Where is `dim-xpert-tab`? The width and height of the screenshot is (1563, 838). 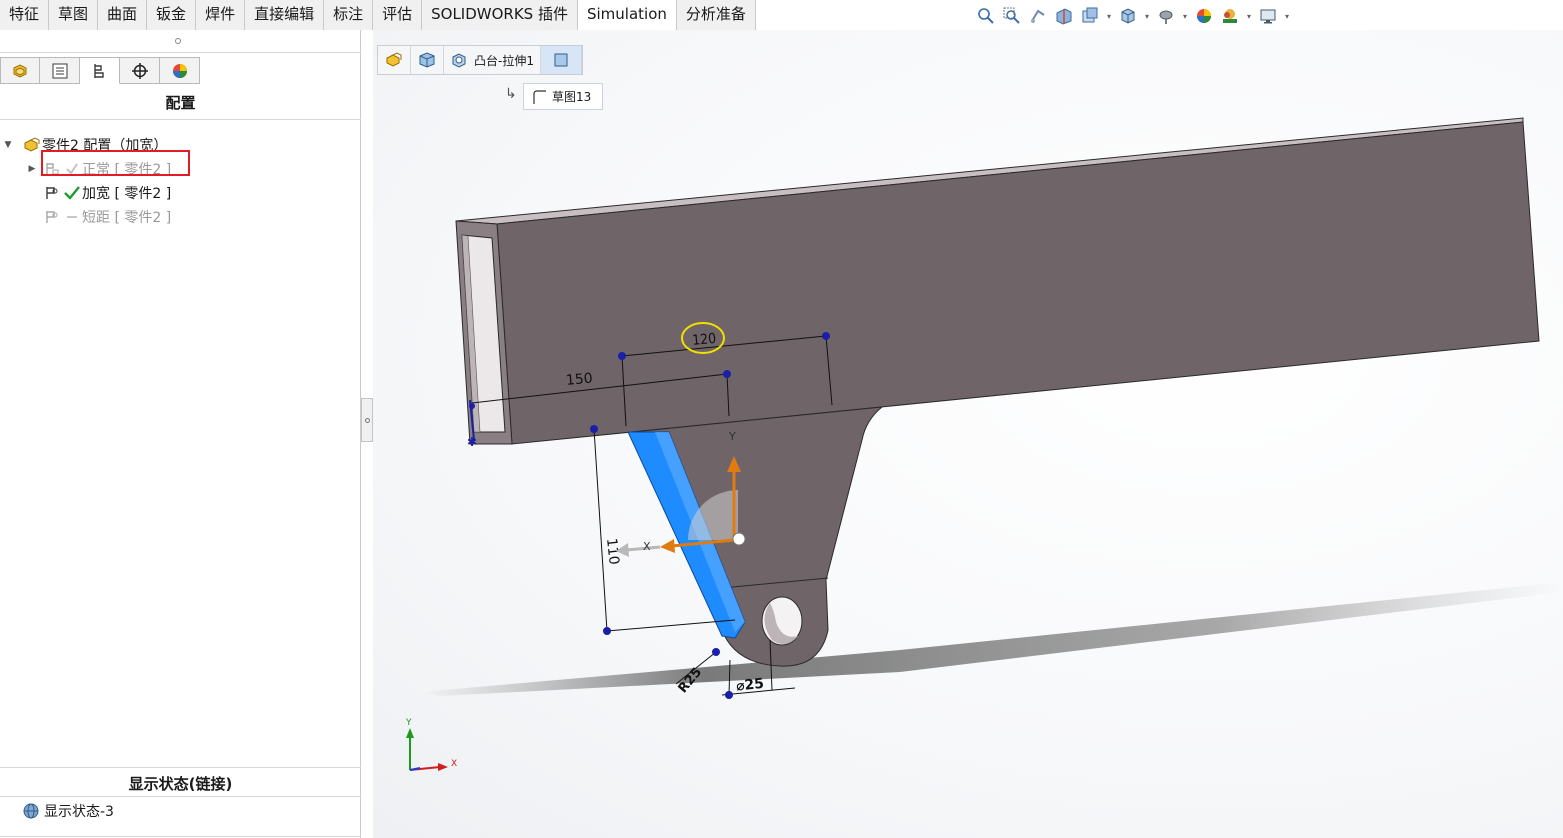 dim-xpert-tab is located at coordinates (140, 70).